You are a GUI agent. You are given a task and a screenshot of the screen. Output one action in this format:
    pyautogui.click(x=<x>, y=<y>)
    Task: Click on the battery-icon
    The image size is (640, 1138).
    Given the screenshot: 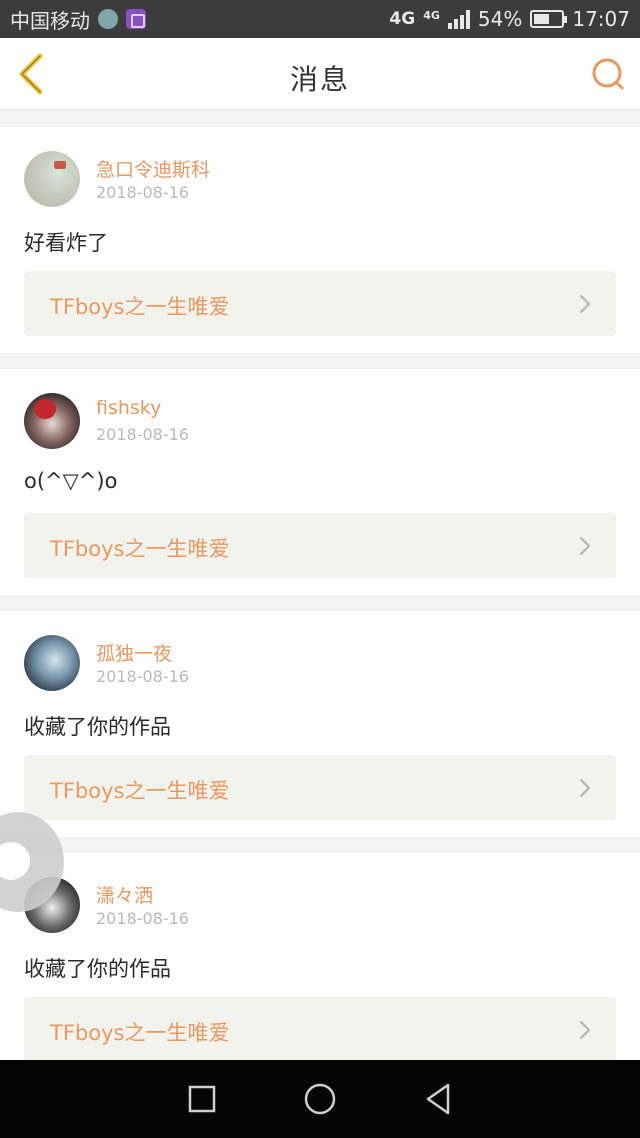 What is the action you would take?
    pyautogui.click(x=549, y=19)
    